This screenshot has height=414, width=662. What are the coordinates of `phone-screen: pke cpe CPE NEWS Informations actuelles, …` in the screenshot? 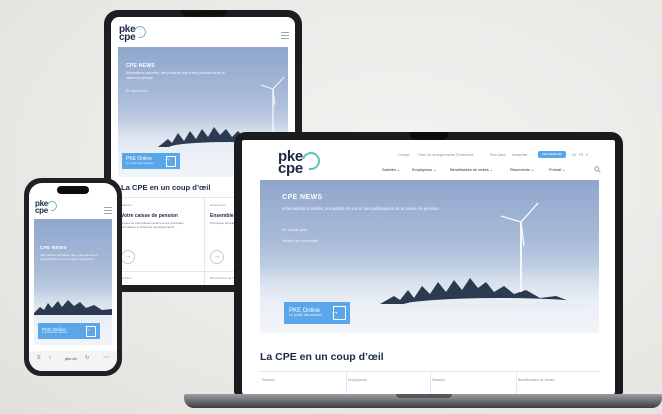 It's located at (73, 277).